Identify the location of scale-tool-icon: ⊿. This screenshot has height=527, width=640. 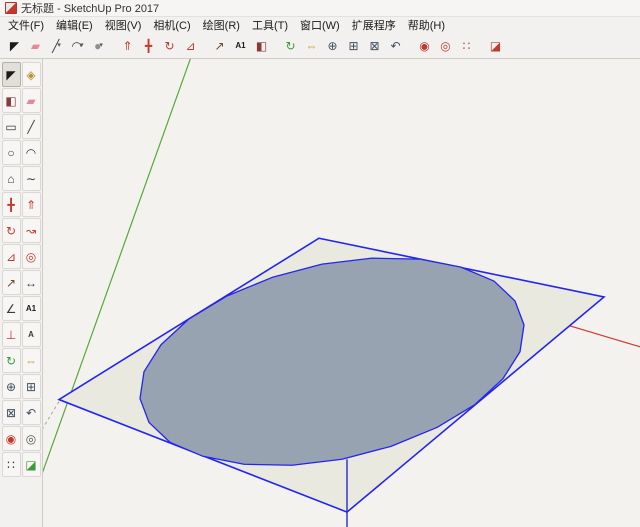
(190, 45).